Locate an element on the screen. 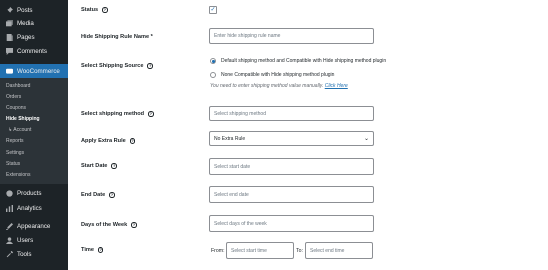  submenu-item-settings: Settings is located at coordinates (15, 153).